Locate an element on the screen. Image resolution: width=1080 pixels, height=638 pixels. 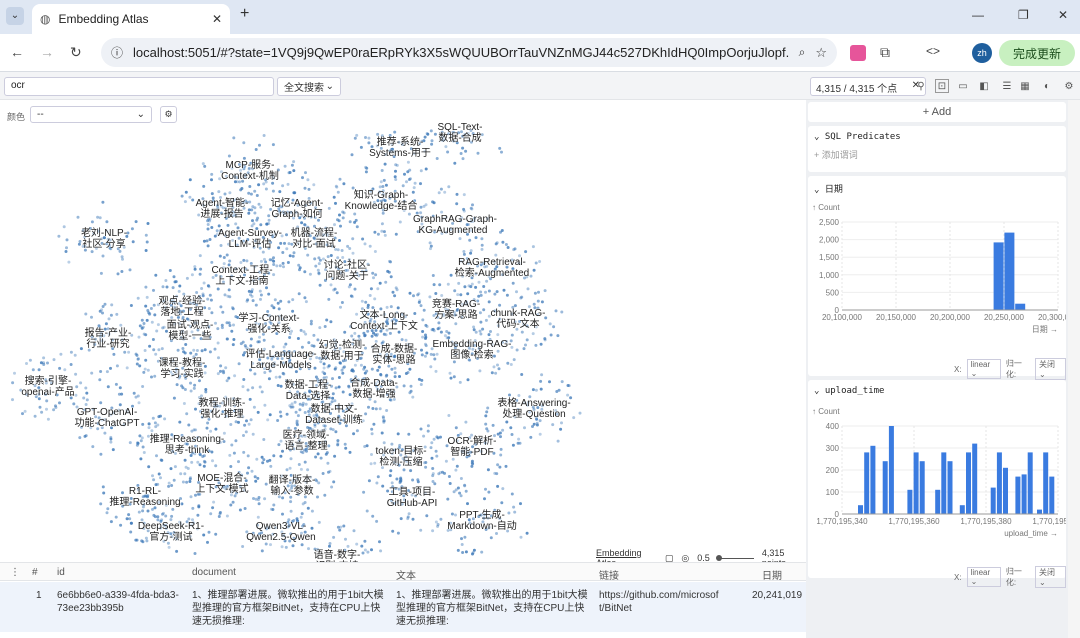
minimize-icon: — is located at coordinates (978, 15).